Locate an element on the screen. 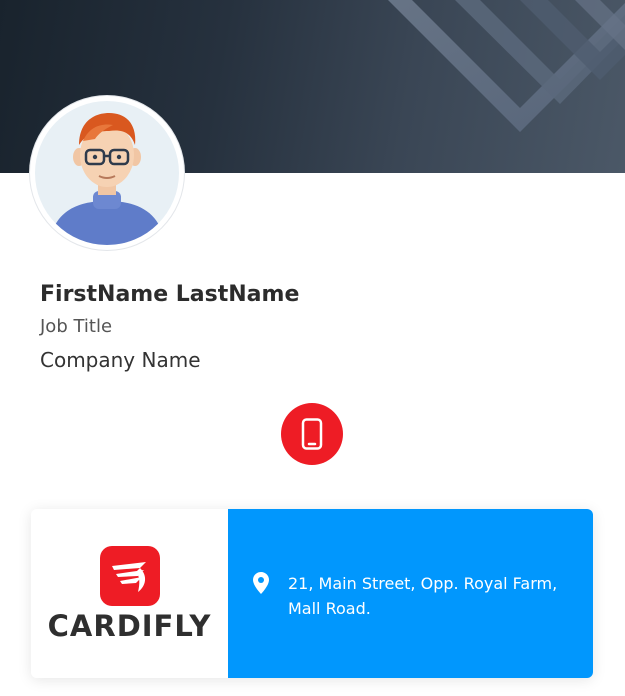 Image resolution: width=625 pixels, height=696 pixels. avatar is located at coordinates (107, 173).